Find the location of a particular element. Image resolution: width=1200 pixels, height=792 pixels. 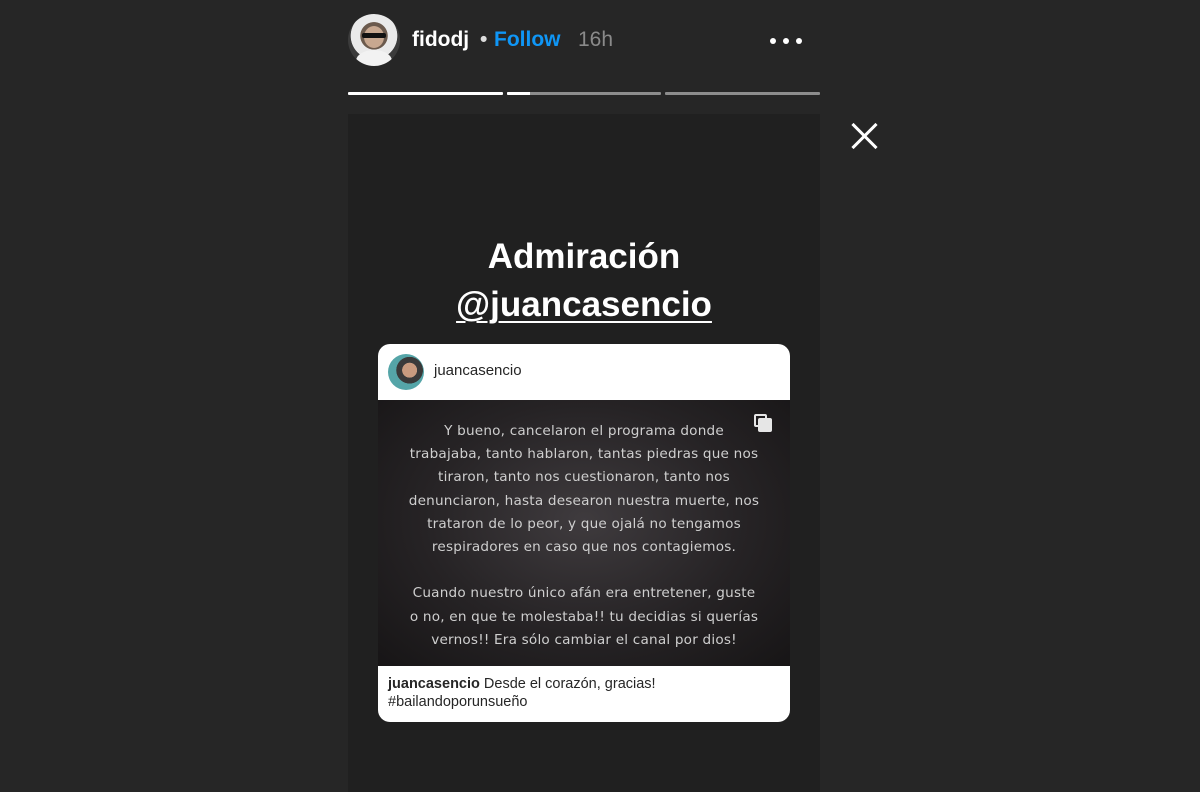

username-link: fidodj is located at coordinates (440, 40).